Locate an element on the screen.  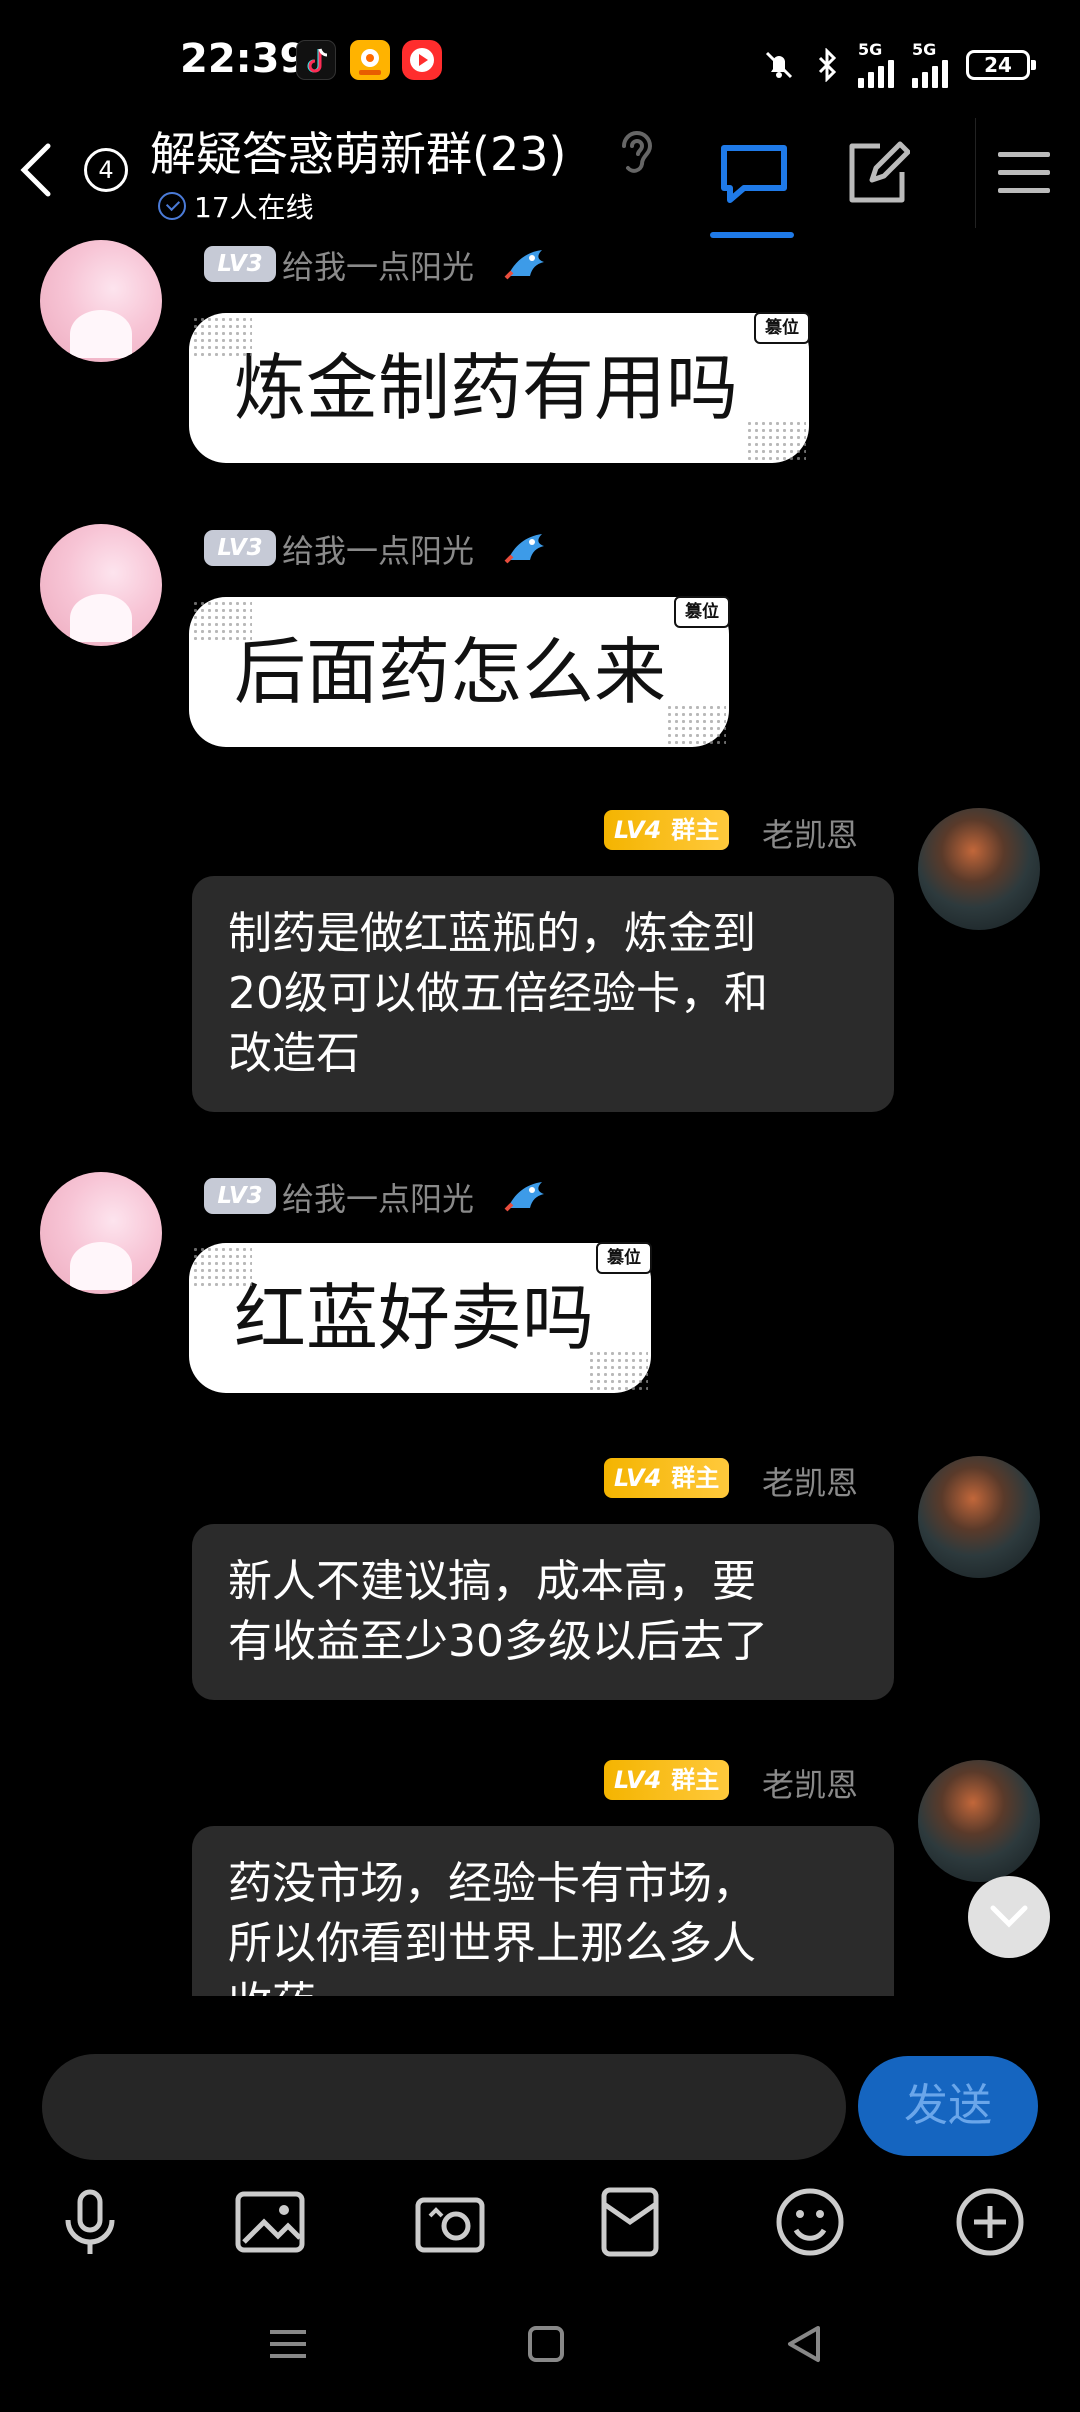
message-bubble: 炼金制药有用吗 篡位 is located at coordinates (501, 386).